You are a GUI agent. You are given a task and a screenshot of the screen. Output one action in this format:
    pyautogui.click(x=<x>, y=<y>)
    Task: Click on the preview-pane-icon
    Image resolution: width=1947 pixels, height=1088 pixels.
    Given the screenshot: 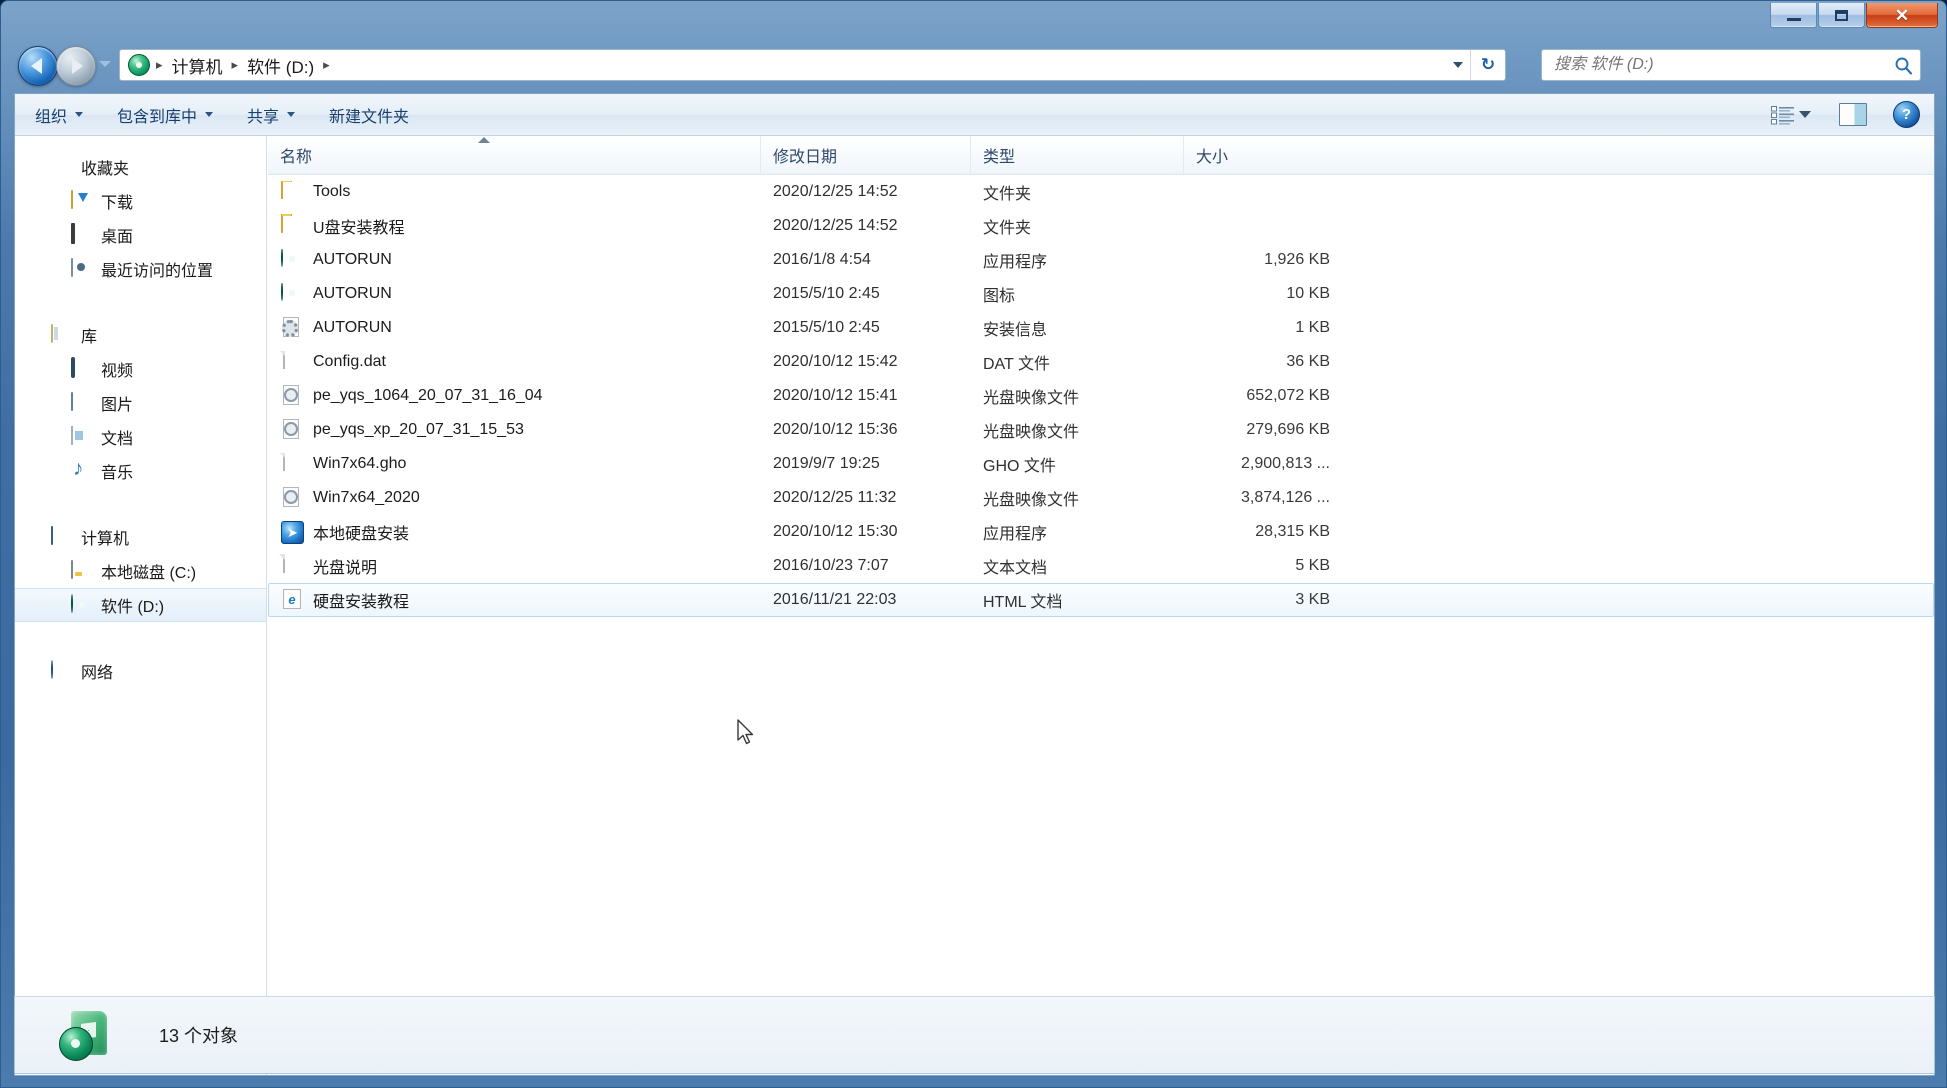 What is the action you would take?
    pyautogui.click(x=1853, y=114)
    